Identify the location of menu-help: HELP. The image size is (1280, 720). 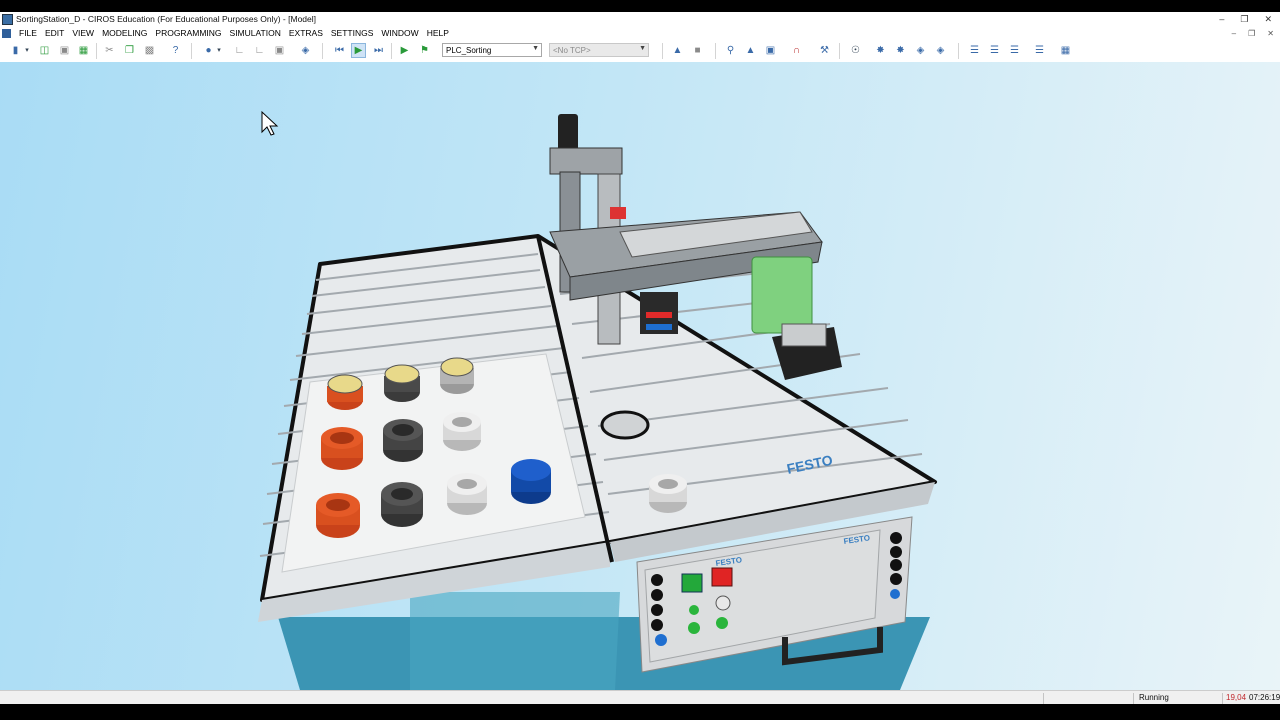
(438, 33).